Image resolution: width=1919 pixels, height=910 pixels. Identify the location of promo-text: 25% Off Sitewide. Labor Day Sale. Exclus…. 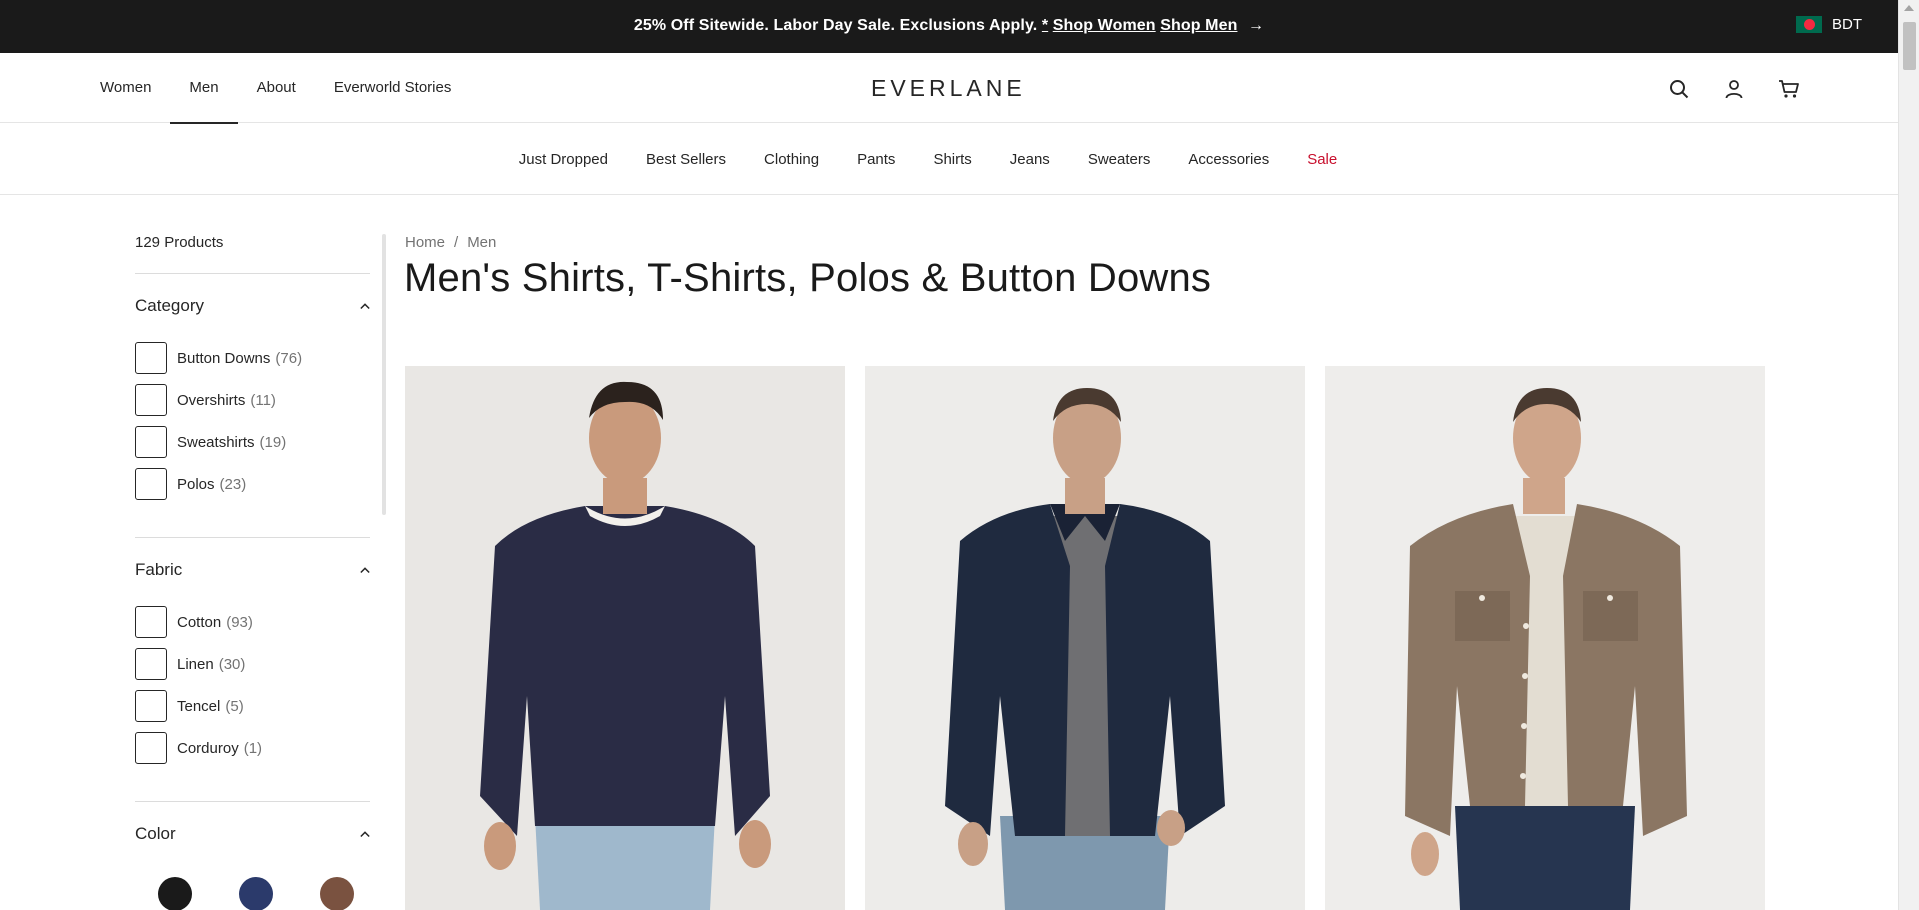
(835, 25).